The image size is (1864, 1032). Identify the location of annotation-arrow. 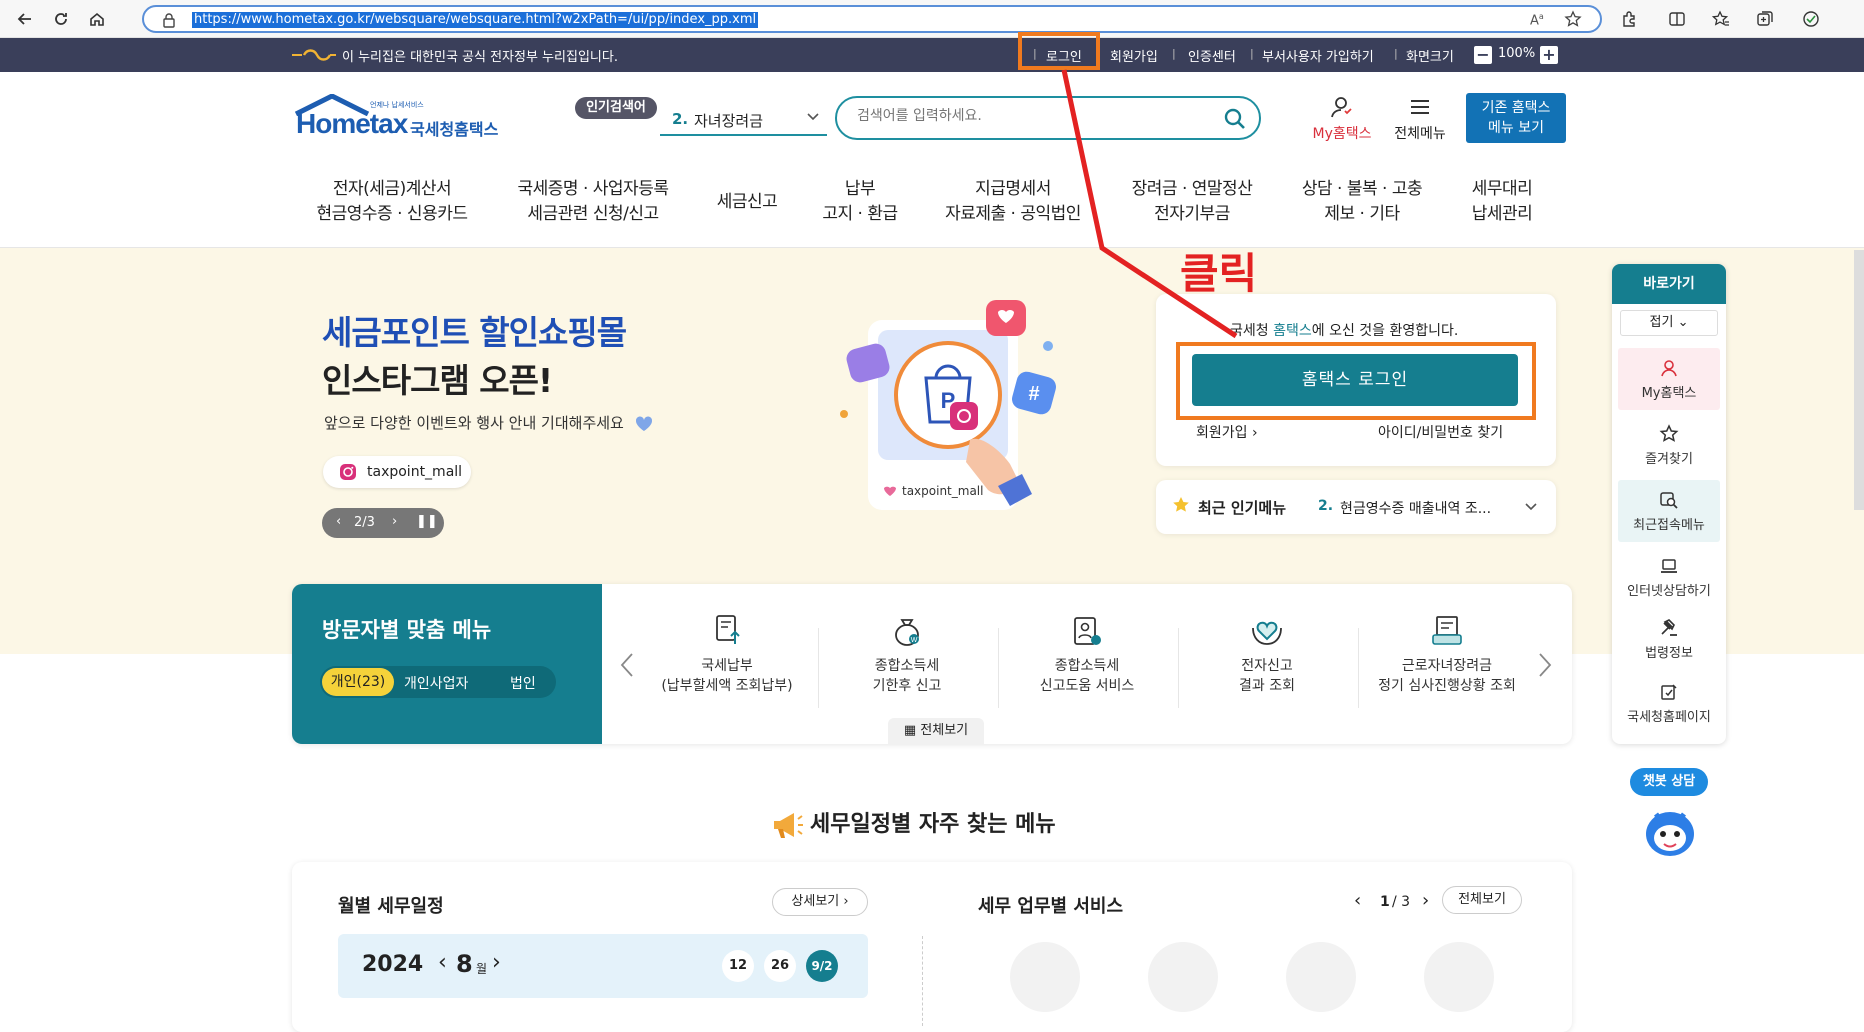
(1149, 204).